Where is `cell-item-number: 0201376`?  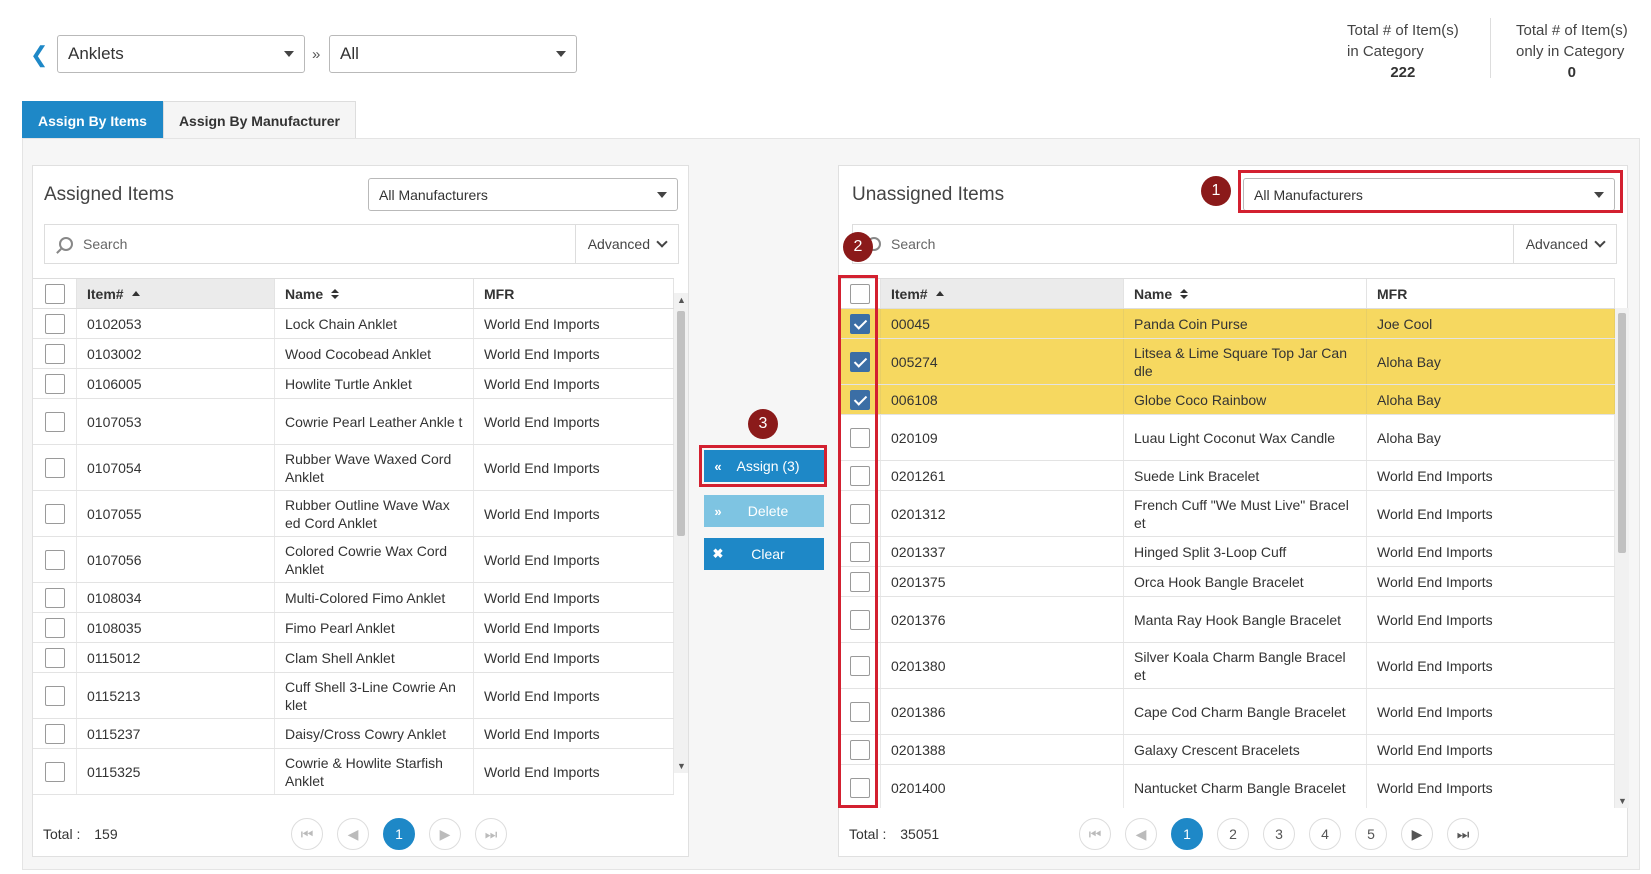
cell-item-number: 0201376 is located at coordinates (1002, 619).